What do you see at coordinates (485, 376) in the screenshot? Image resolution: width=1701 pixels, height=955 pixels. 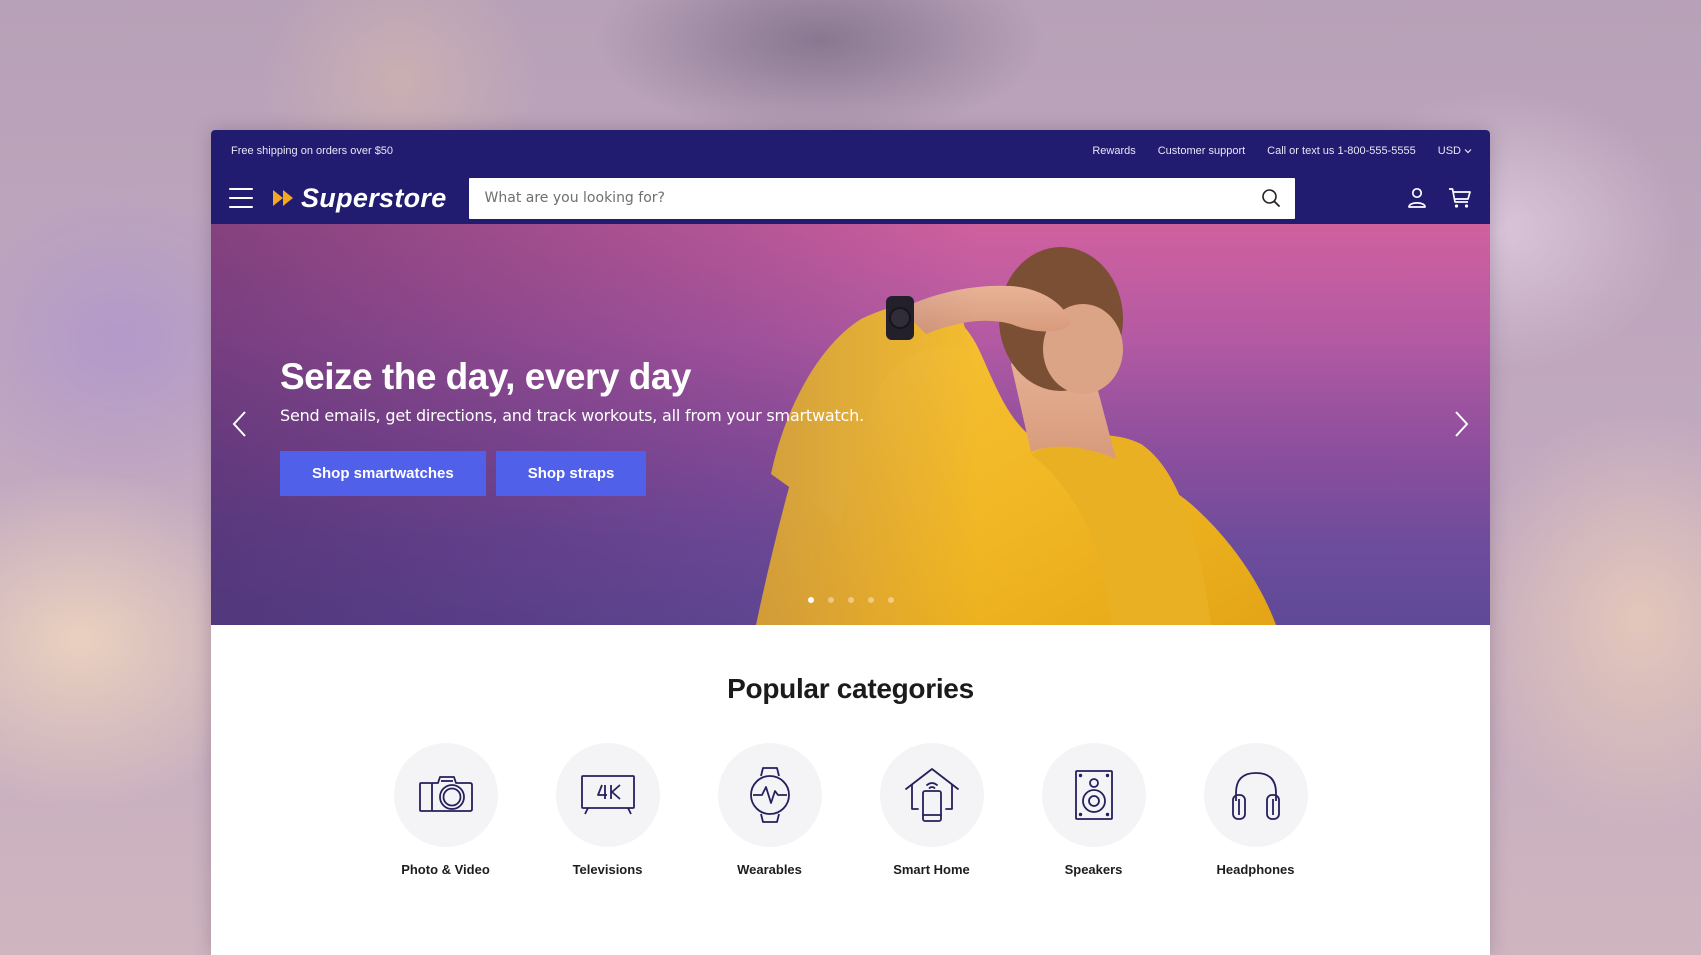 I see `hero-title: Seize the day, every day` at bounding box center [485, 376].